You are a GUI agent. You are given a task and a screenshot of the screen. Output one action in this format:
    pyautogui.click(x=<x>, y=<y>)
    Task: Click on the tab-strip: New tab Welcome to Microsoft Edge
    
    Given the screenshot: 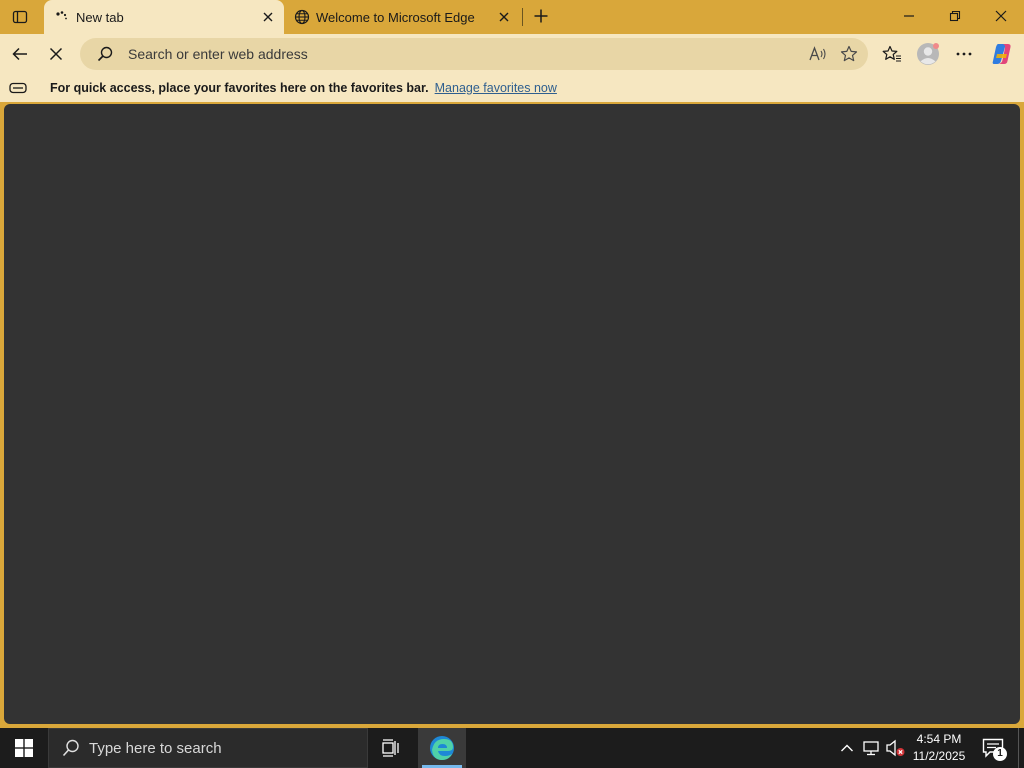 What is the action you would take?
    pyautogui.click(x=512, y=17)
    